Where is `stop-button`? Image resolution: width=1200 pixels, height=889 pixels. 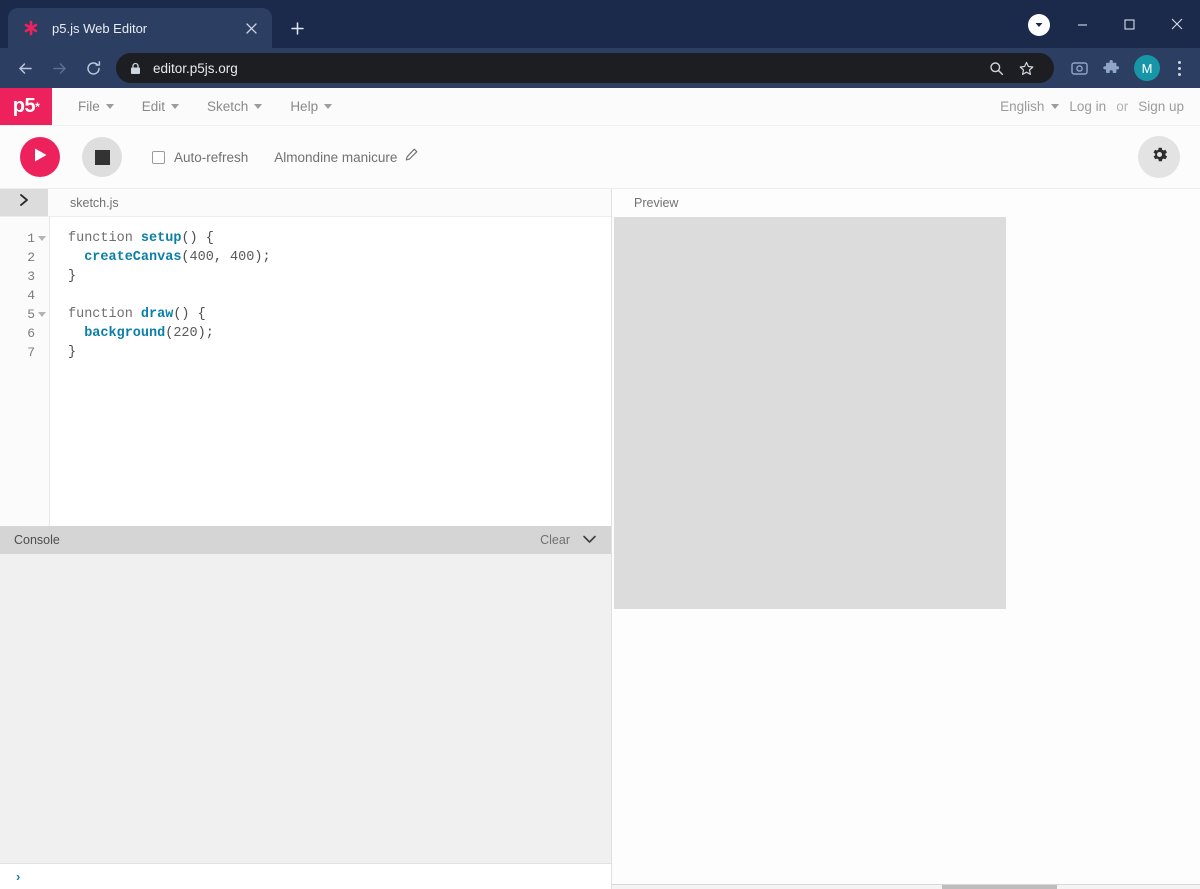
stop-button is located at coordinates (102, 157).